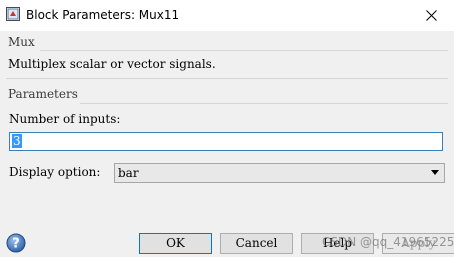 The height and width of the screenshot is (257, 454). I want to click on display-option-select: bar, so click(279, 173).